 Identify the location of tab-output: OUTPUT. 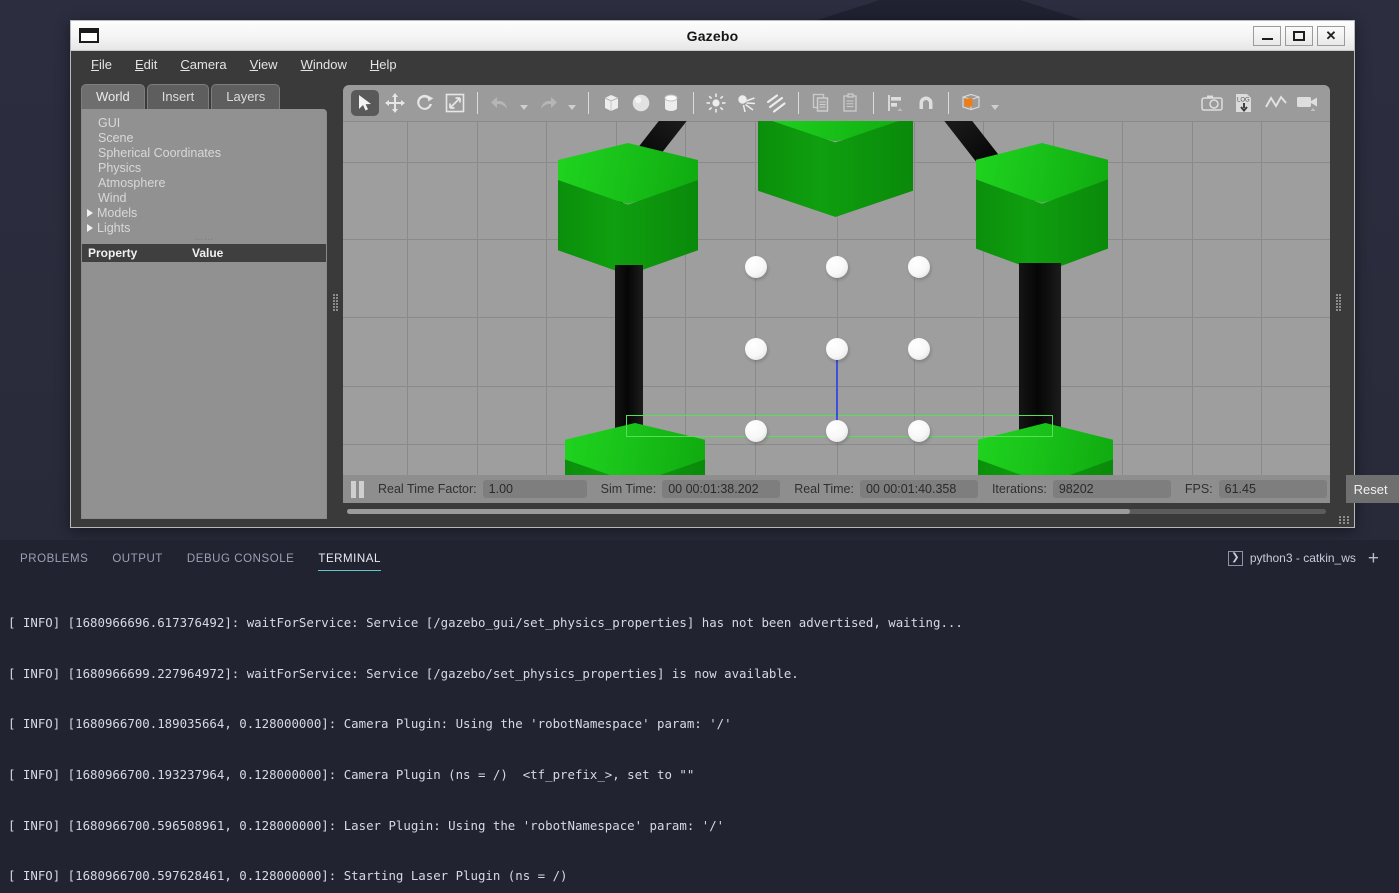
(137, 558).